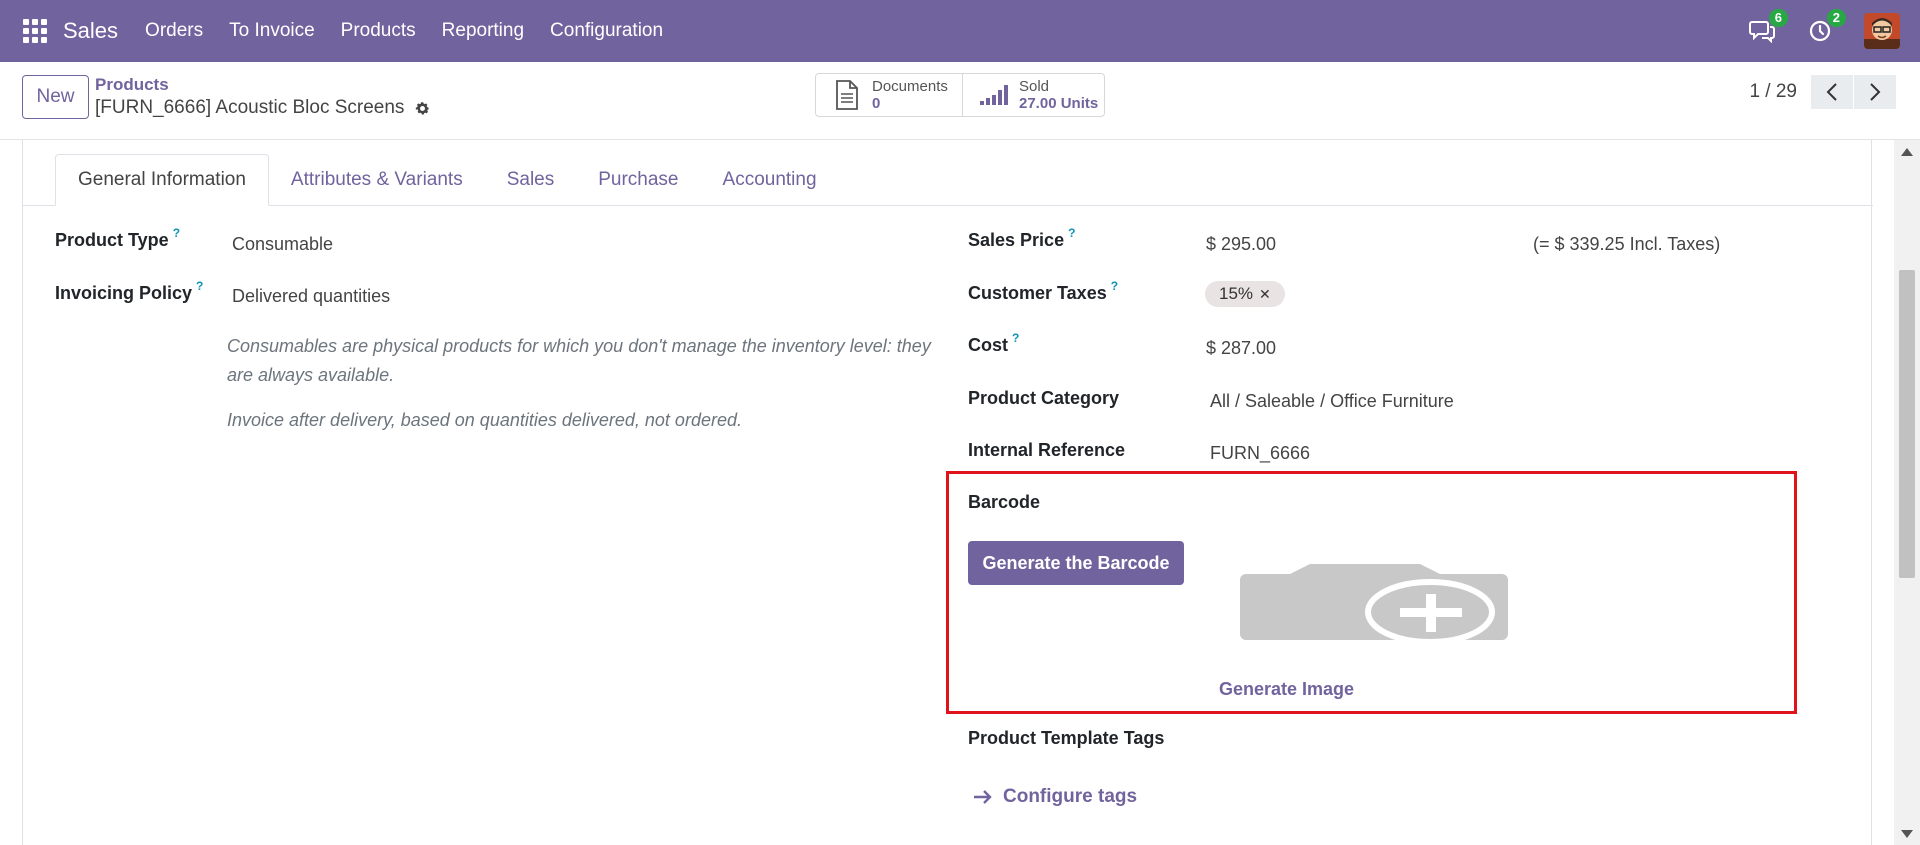 The width and height of the screenshot is (1920, 845). I want to click on generate-image-link: Generate Image, so click(1286, 689).